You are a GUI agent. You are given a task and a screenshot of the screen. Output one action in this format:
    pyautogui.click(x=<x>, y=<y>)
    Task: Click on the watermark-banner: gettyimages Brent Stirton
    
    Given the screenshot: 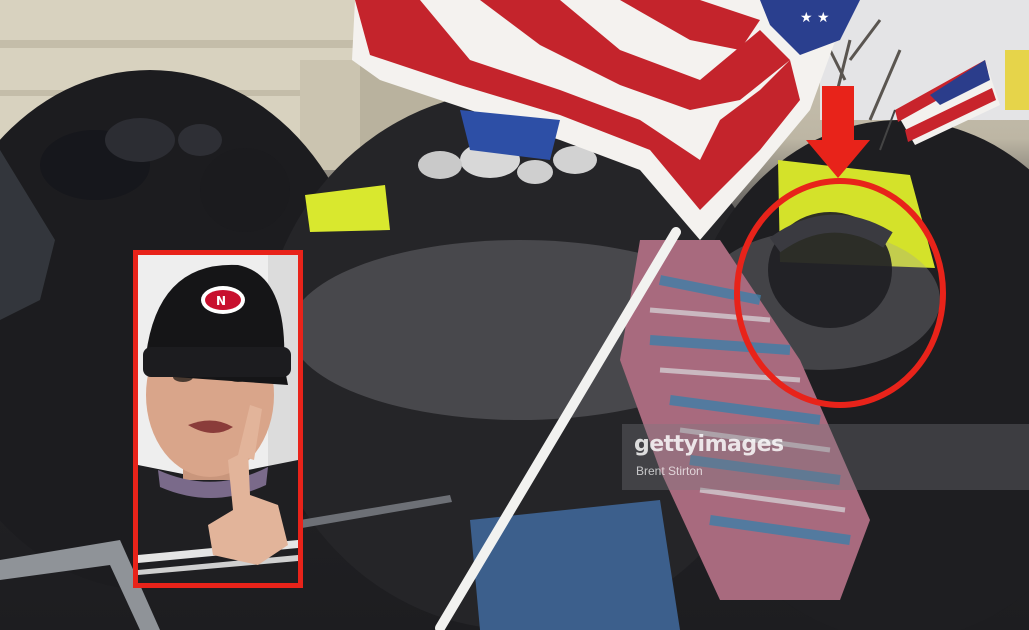 What is the action you would take?
    pyautogui.click(x=825, y=457)
    